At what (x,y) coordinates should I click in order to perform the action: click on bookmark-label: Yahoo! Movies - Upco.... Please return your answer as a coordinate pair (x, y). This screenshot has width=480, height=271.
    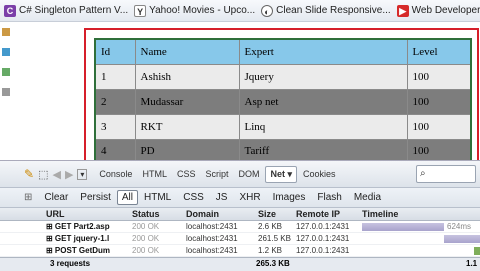
    Looking at the image, I should click on (202, 10).